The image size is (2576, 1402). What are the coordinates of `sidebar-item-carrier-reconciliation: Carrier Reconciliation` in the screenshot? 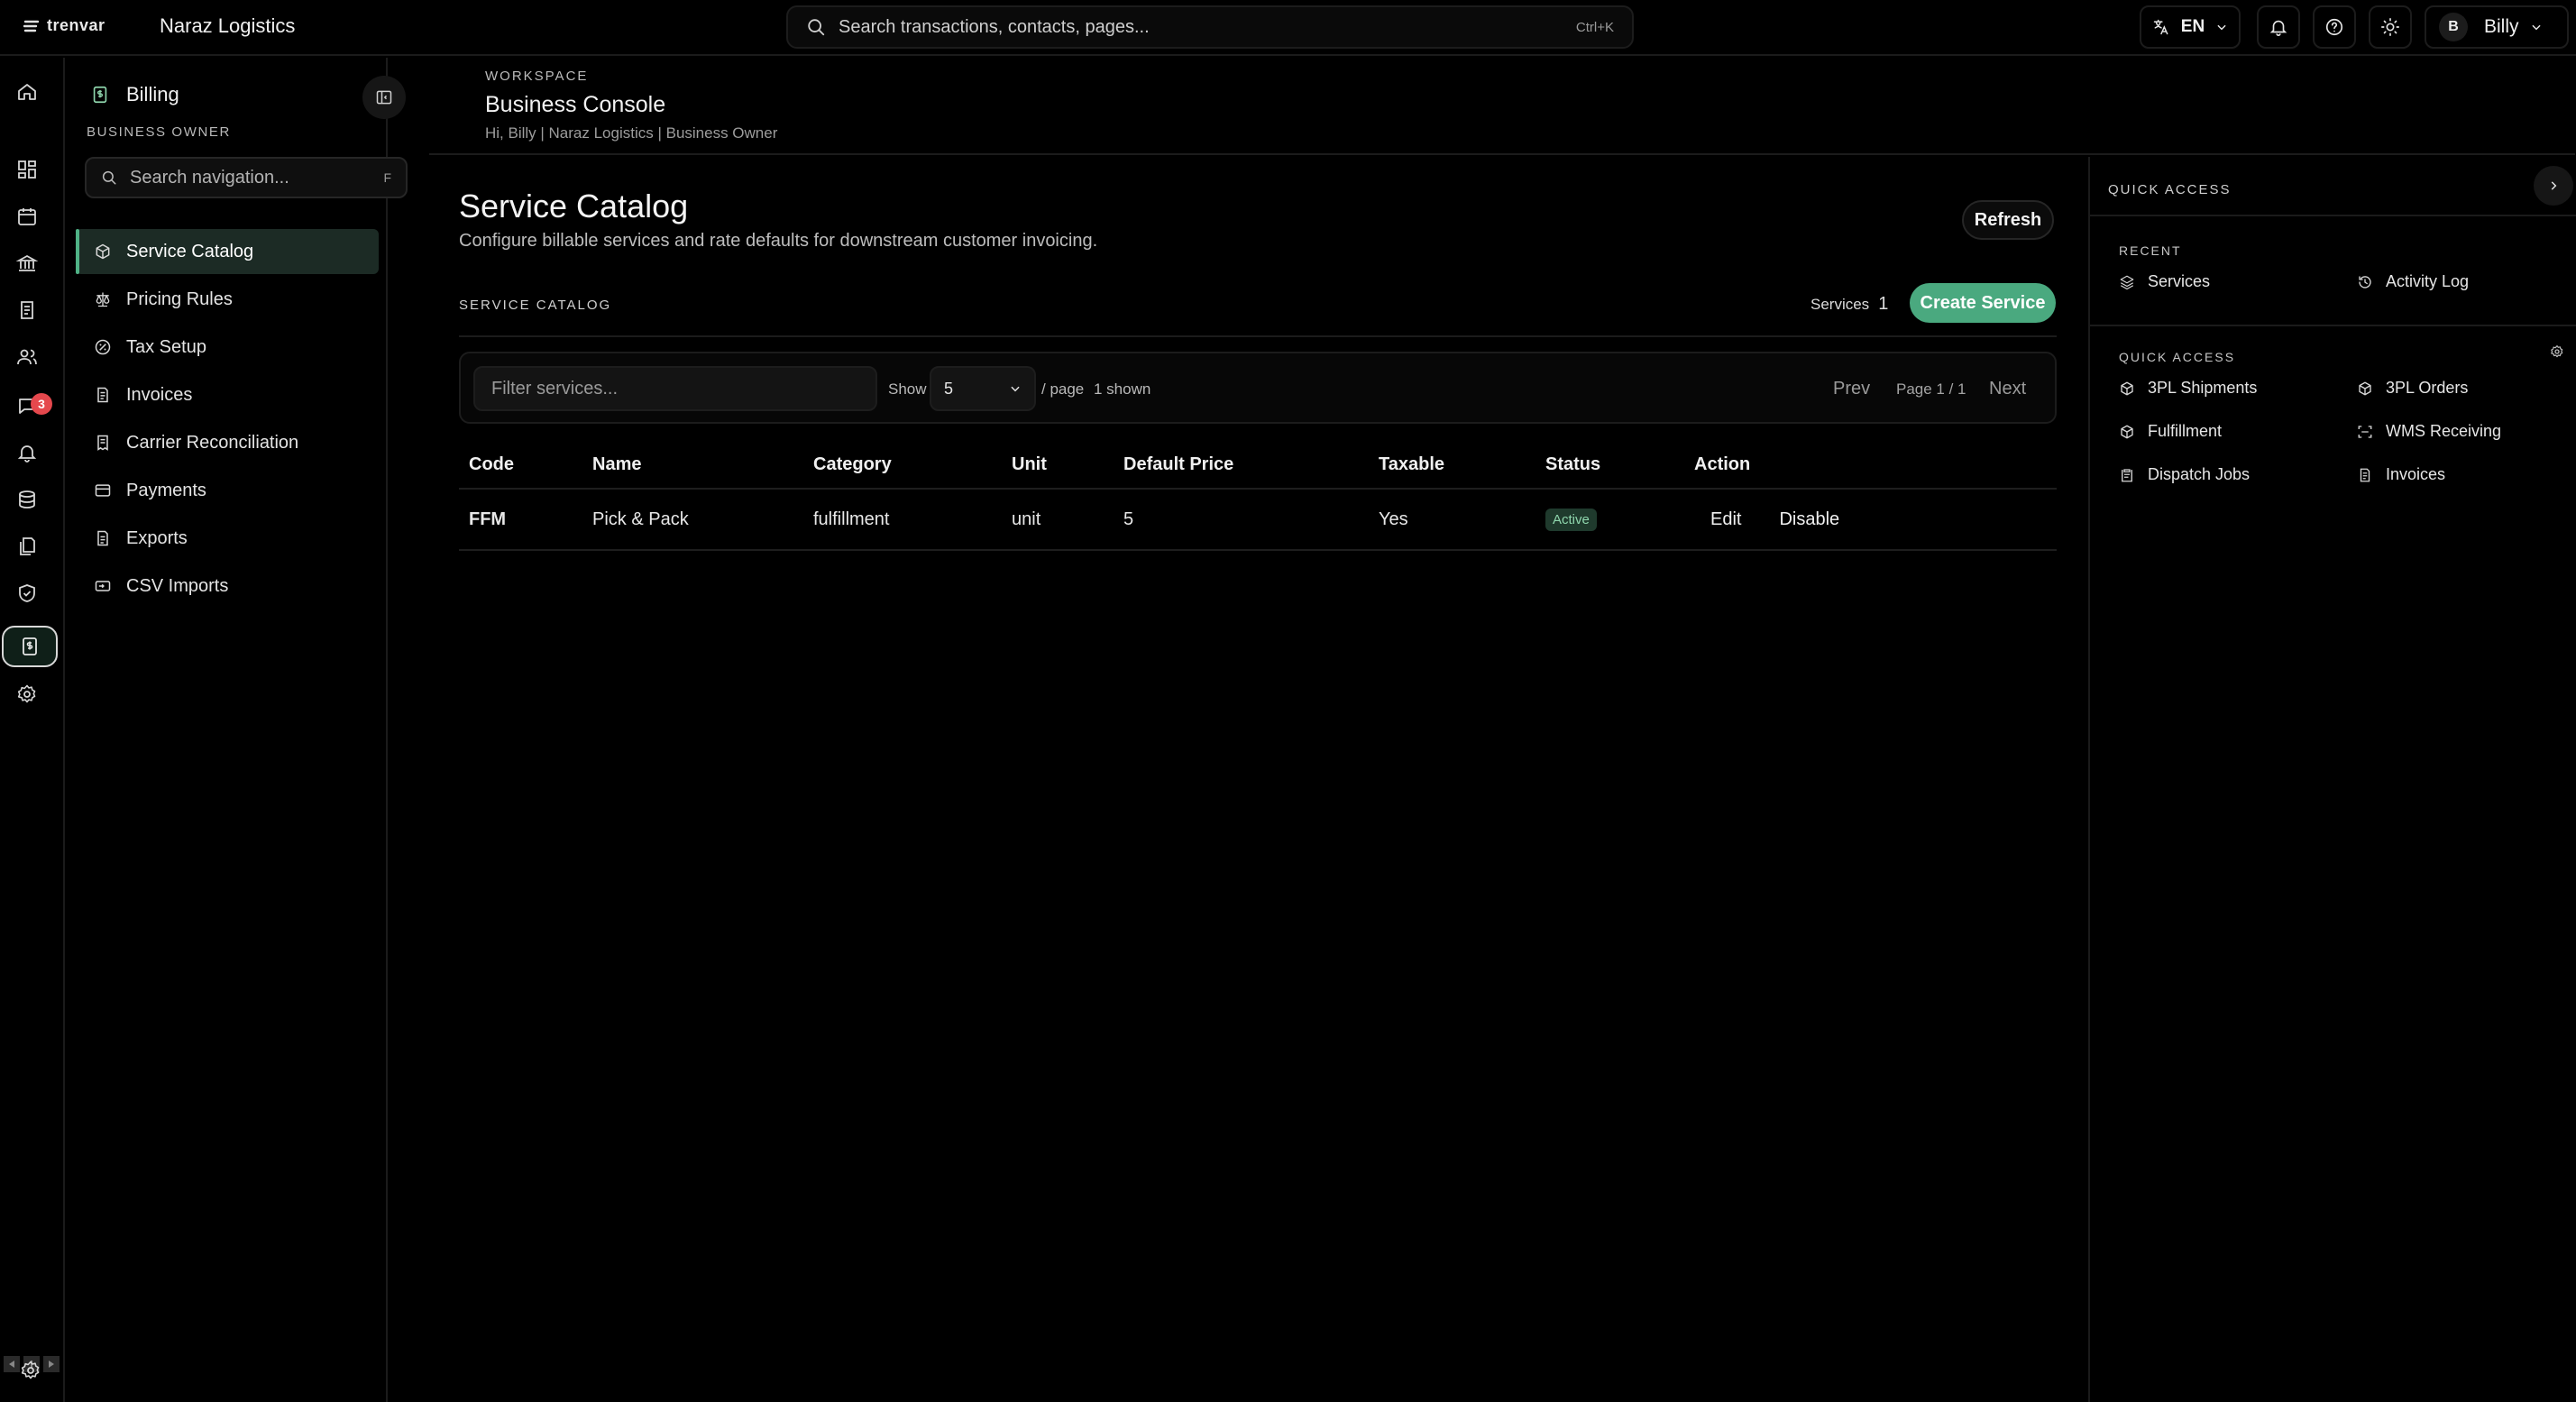 It's located at (227, 442).